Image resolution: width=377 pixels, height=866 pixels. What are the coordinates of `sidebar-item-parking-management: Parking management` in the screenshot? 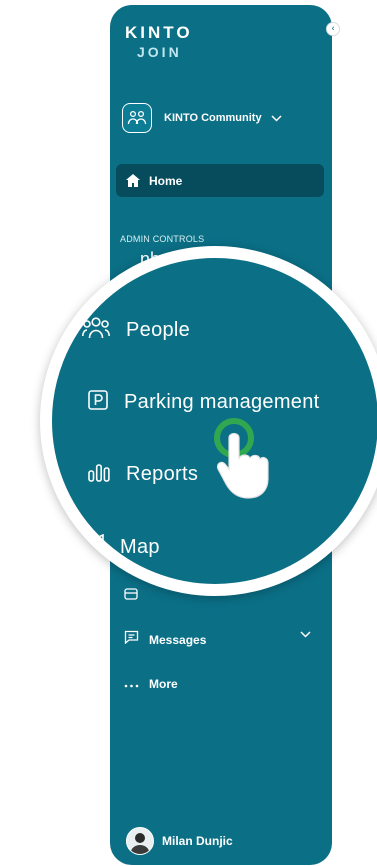 It's located at (204, 402).